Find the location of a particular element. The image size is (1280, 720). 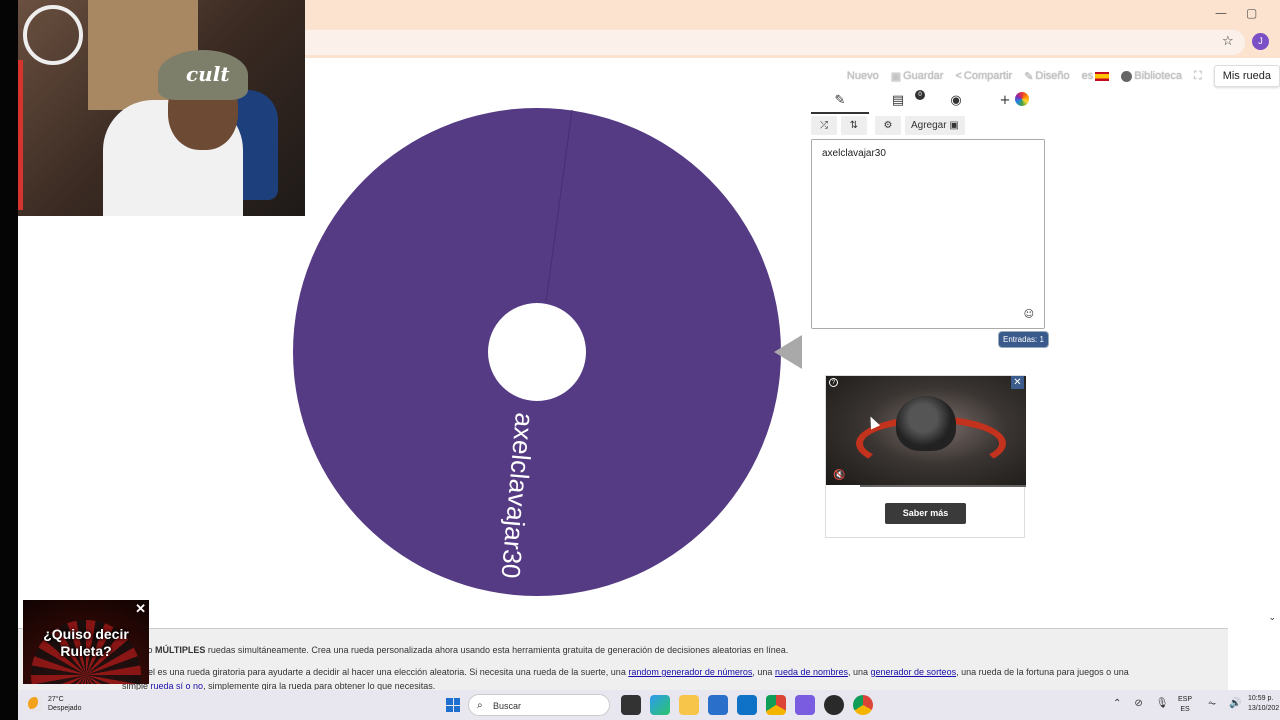

volume-icon: 🔊 is located at coordinates (1235, 703).